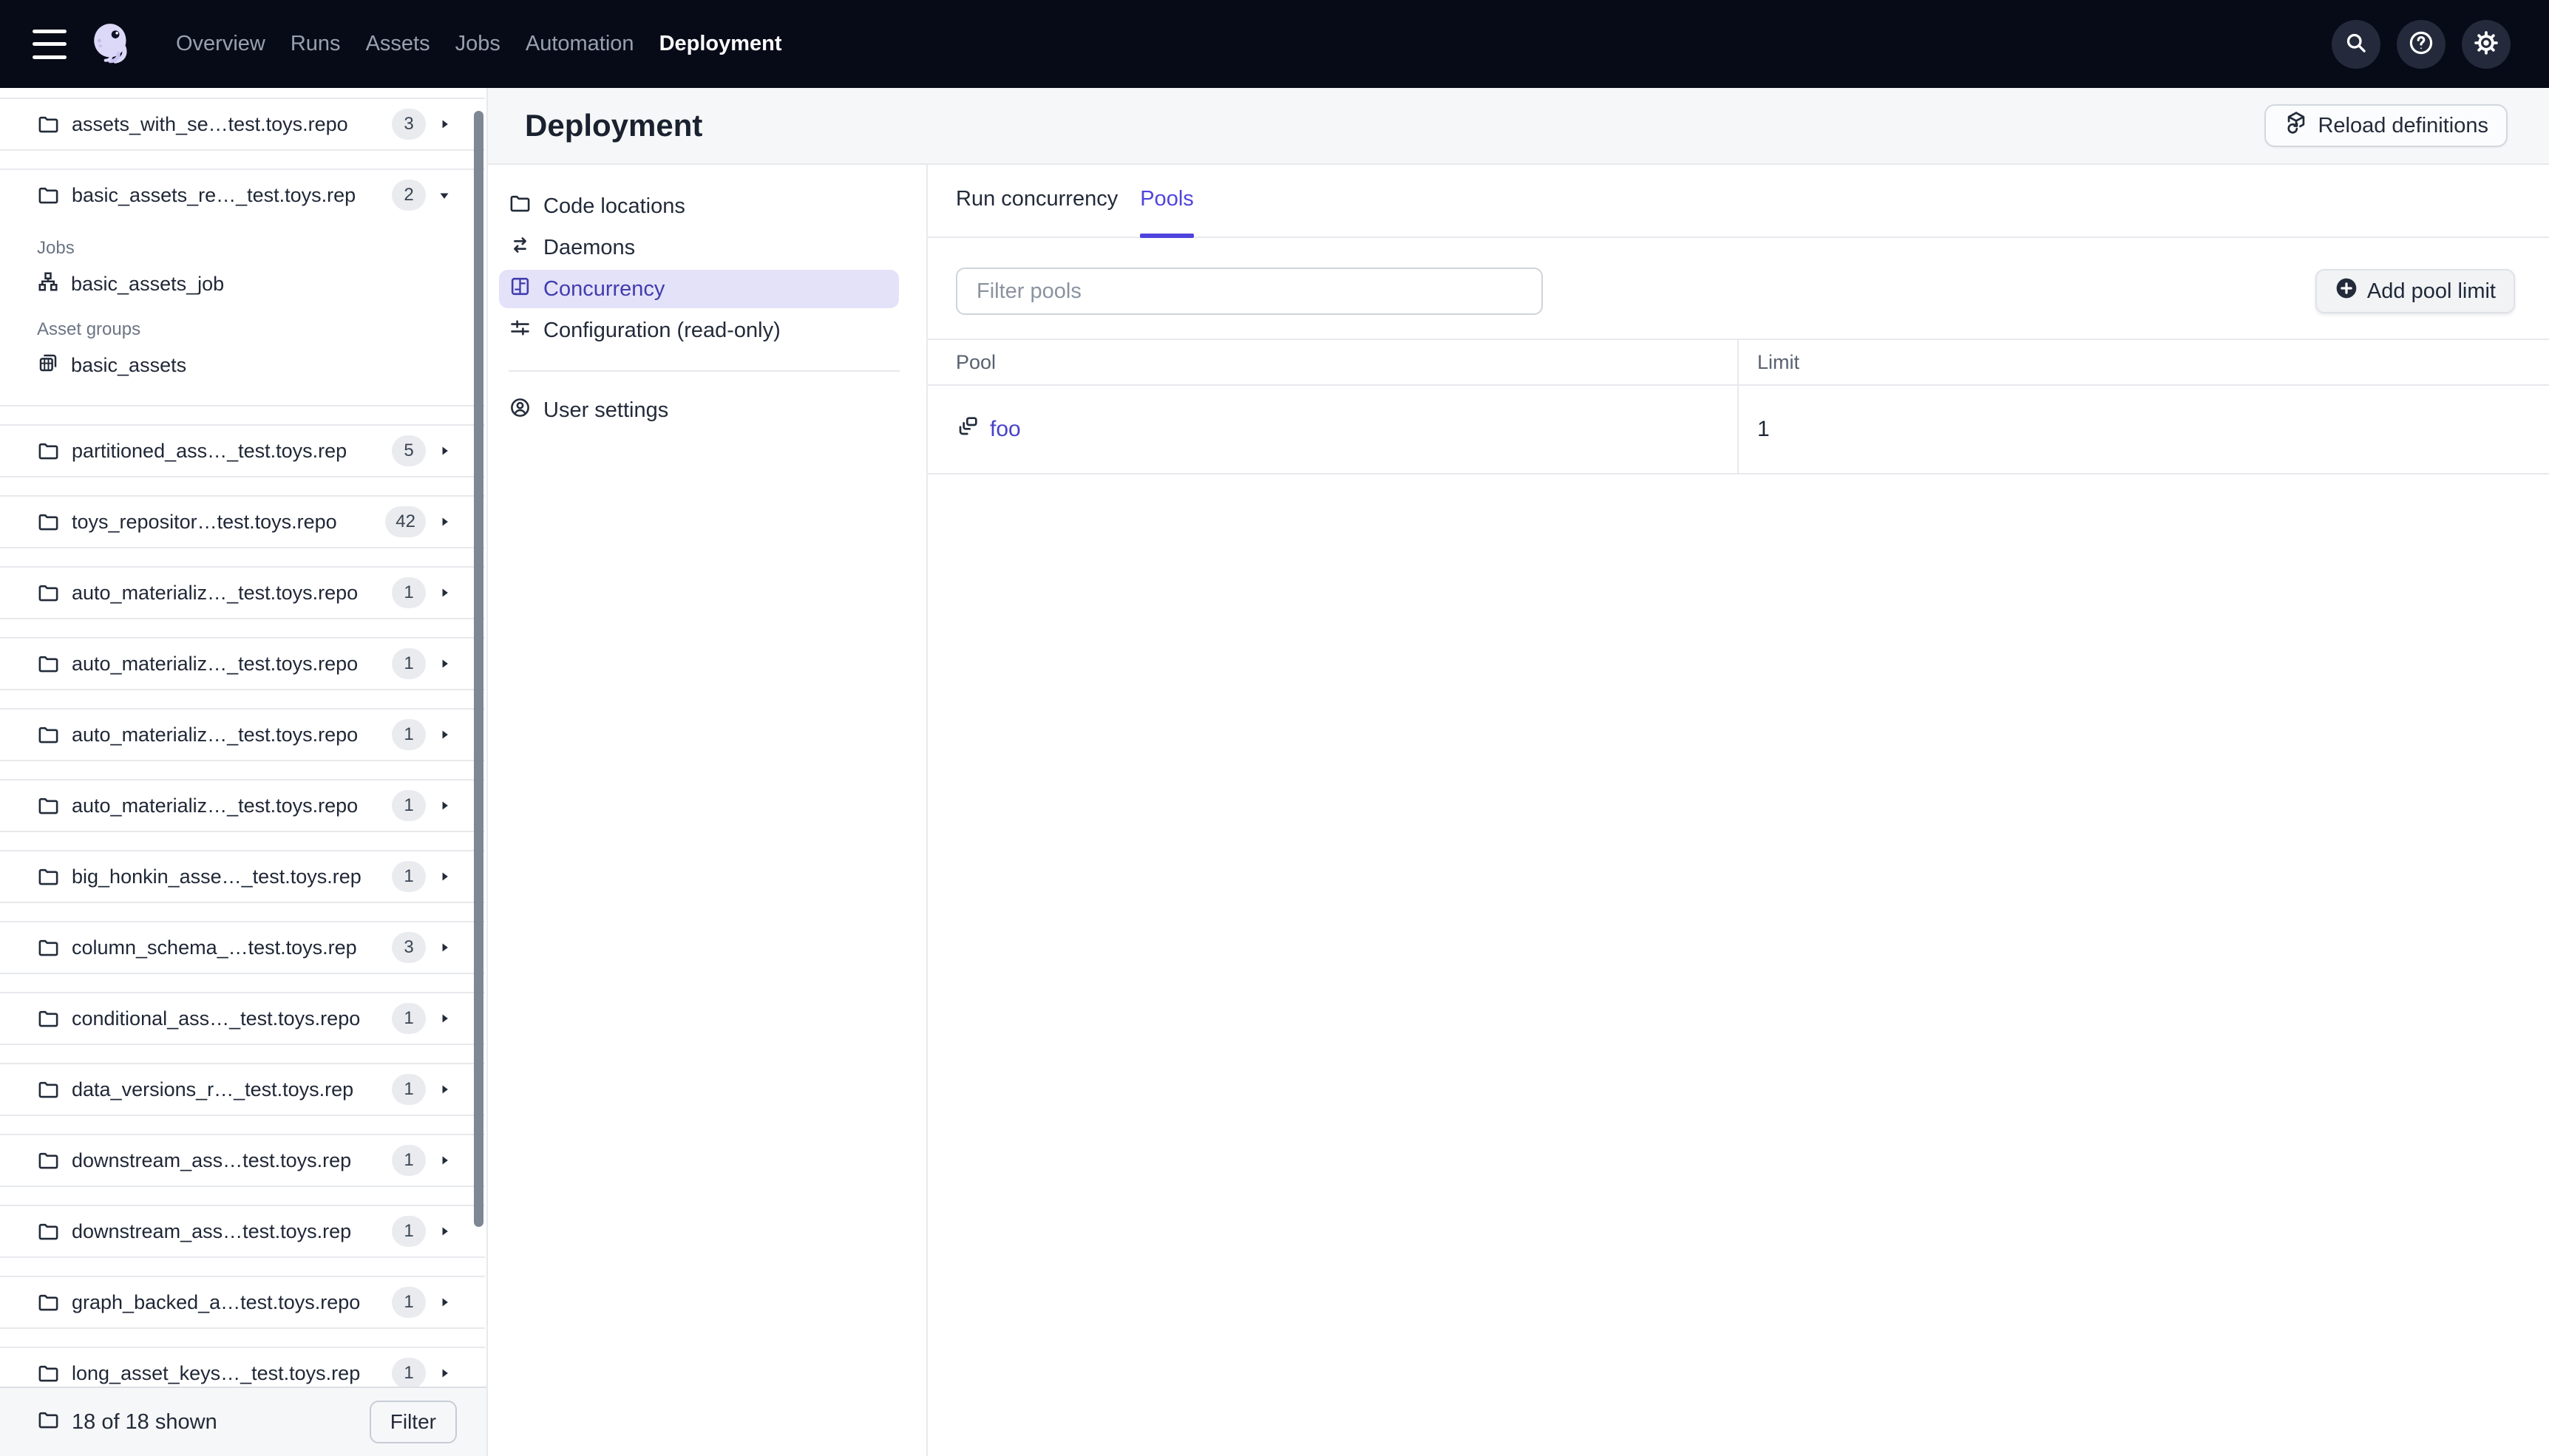 This screenshot has height=1456, width=2549. I want to click on code-location-card: column_schema_…test.toys.rep 3, so click(242, 948).